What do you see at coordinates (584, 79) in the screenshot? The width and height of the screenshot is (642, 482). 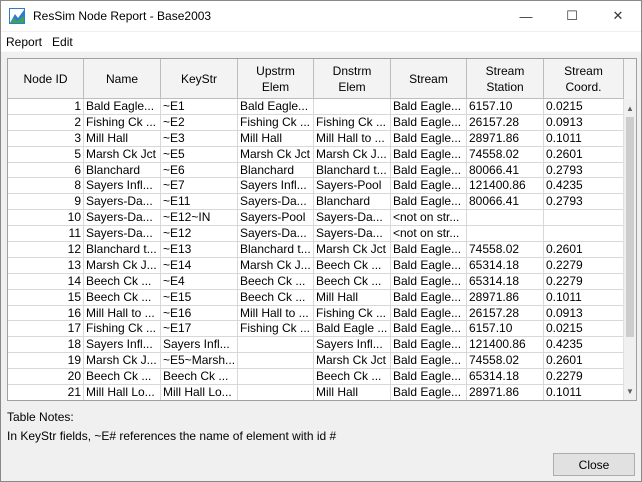 I see `column-header-stream-coord: Stream Coord.` at bounding box center [584, 79].